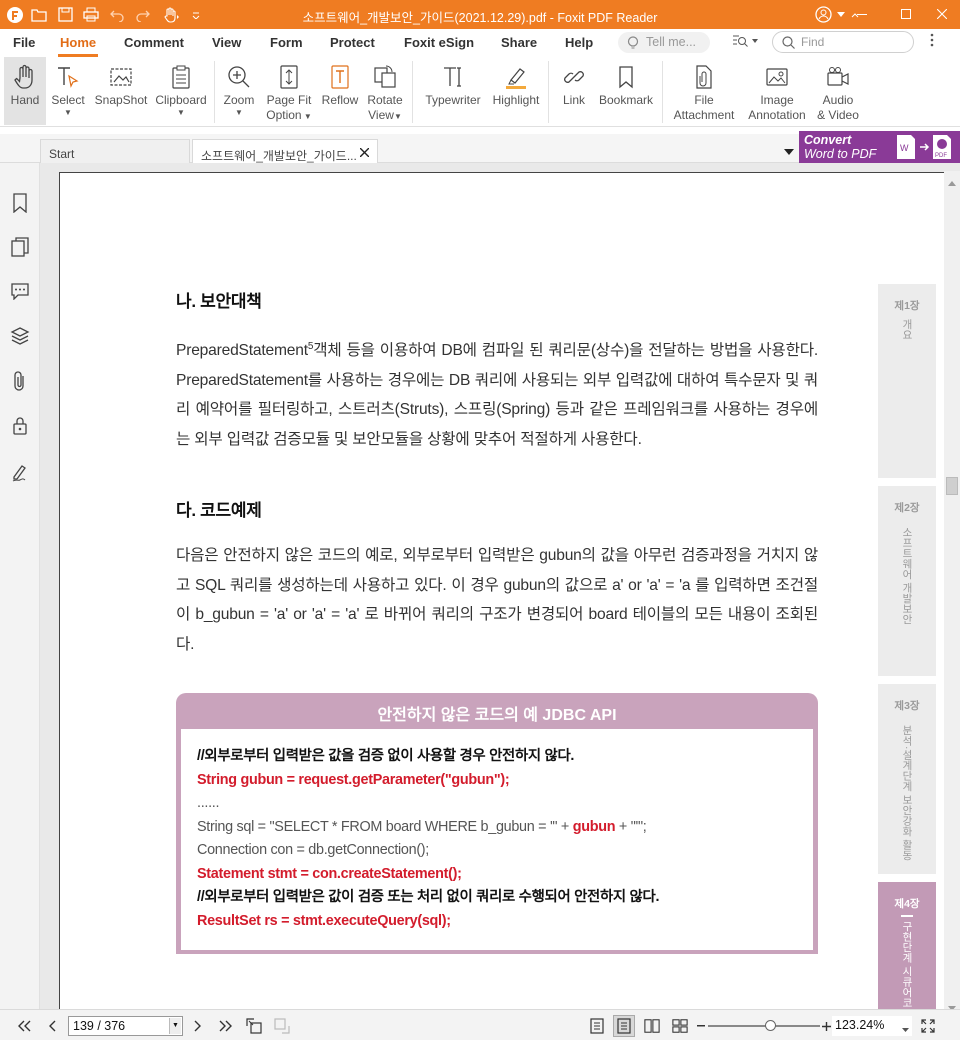 The width and height of the screenshot is (960, 1040). Describe the element at coordinates (906, 14) in the screenshot. I see `maximize-button` at that location.